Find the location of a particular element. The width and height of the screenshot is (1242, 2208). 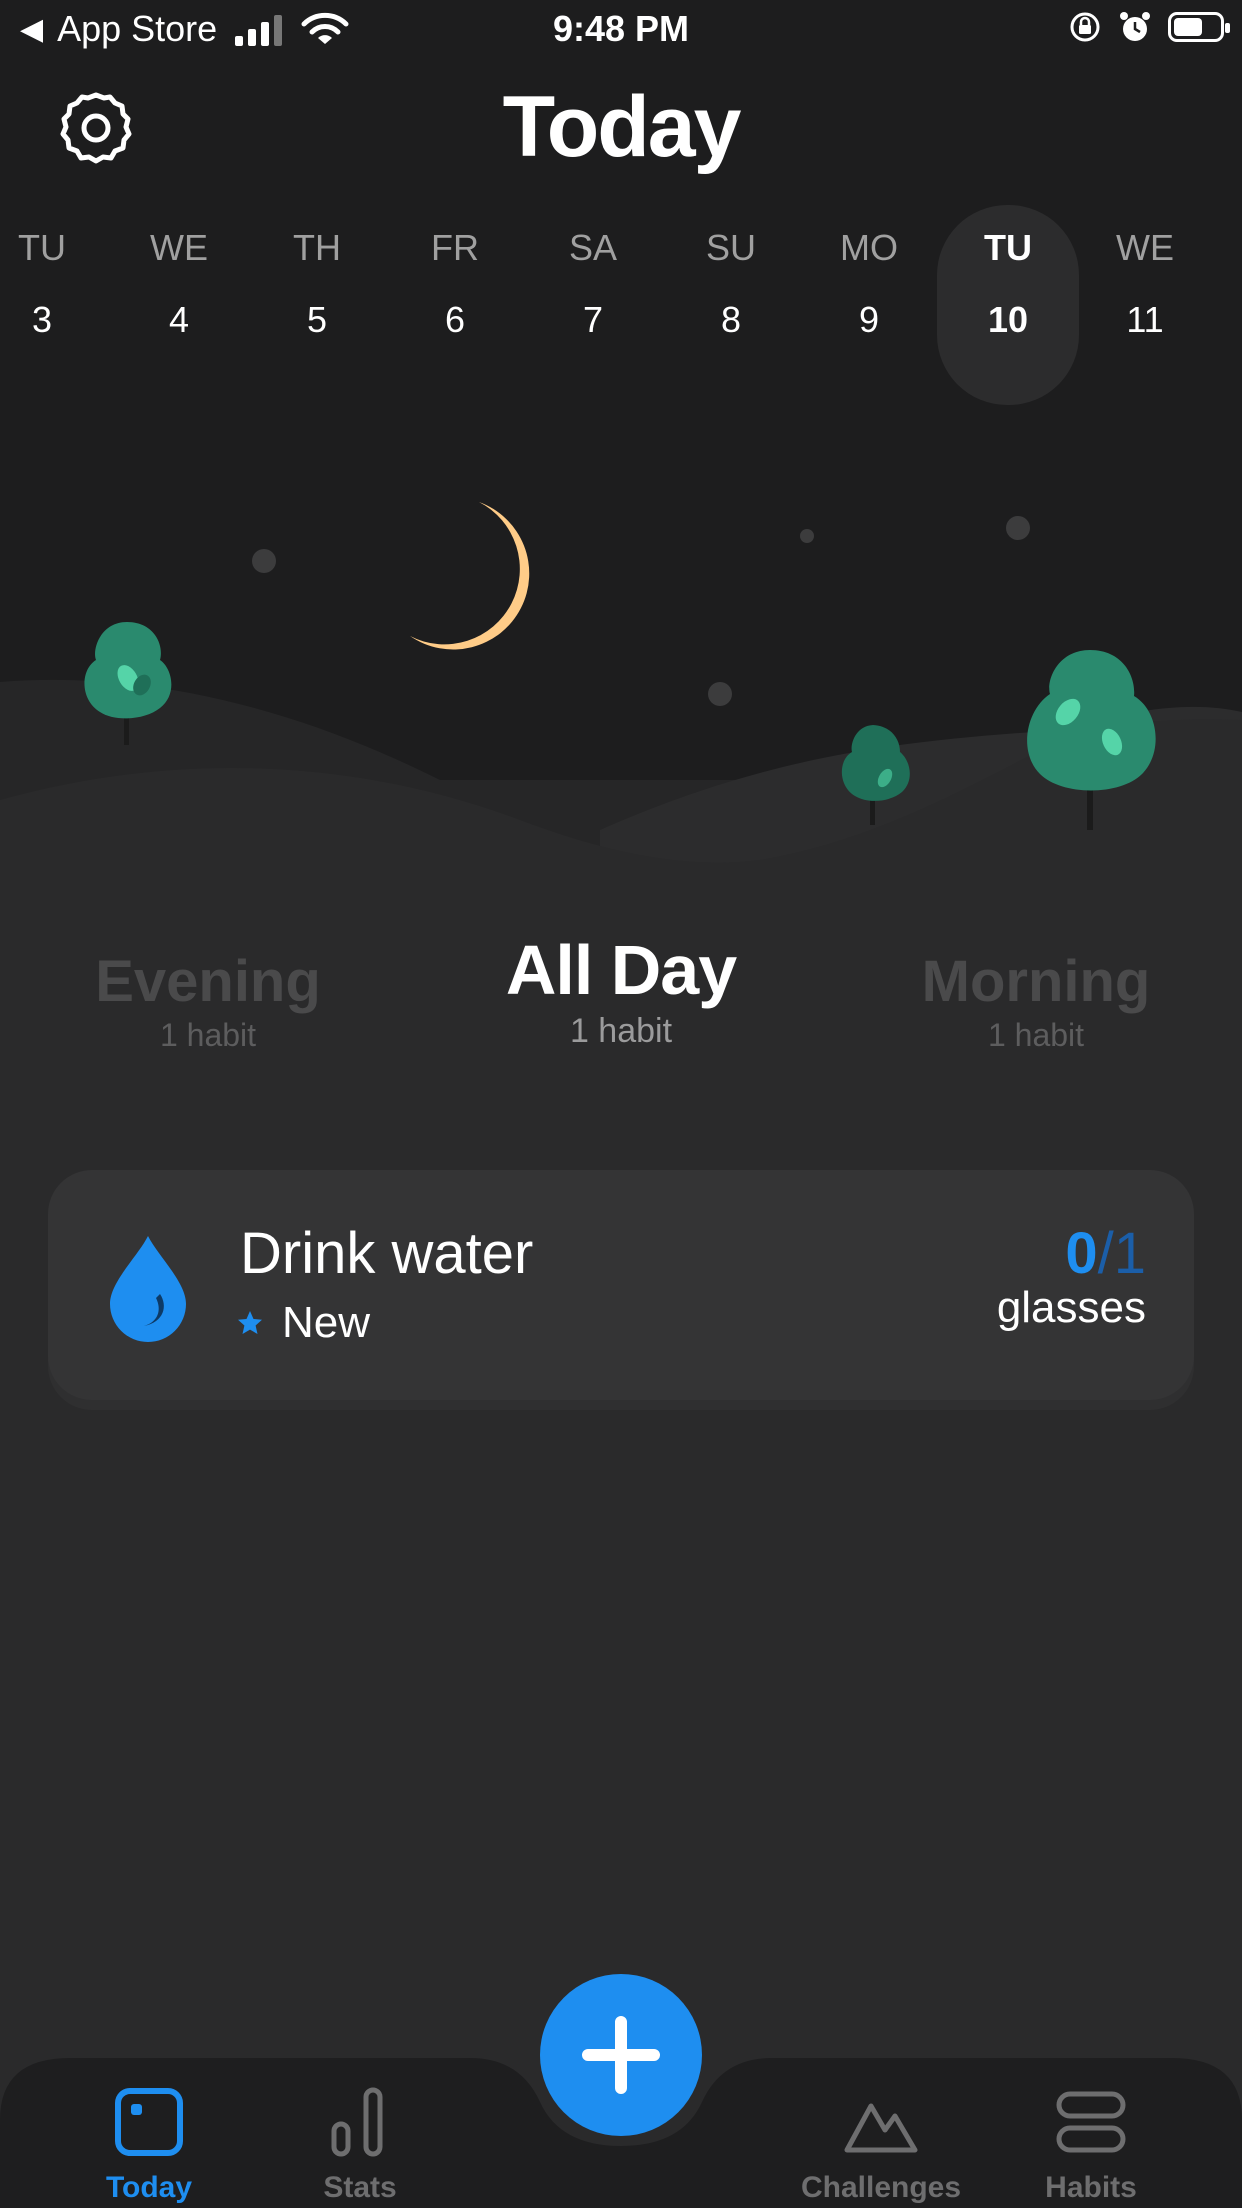

add-habit-button is located at coordinates (621, 2055).